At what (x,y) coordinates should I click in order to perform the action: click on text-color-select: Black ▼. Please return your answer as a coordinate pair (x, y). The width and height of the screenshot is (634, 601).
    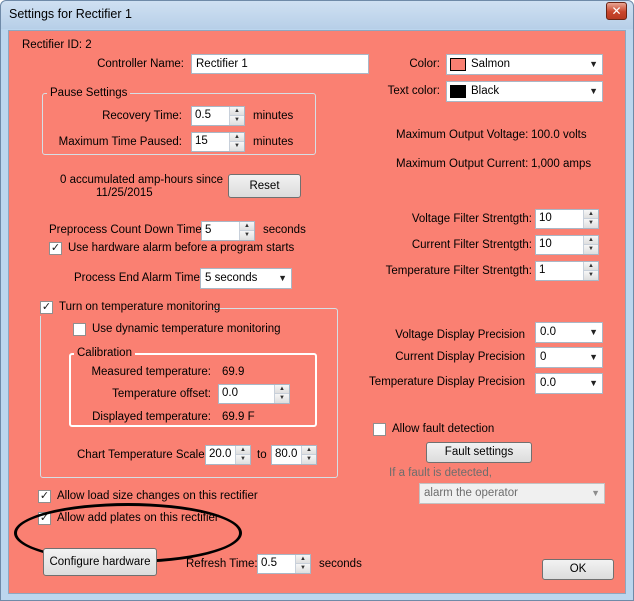
    Looking at the image, I should click on (524, 91).